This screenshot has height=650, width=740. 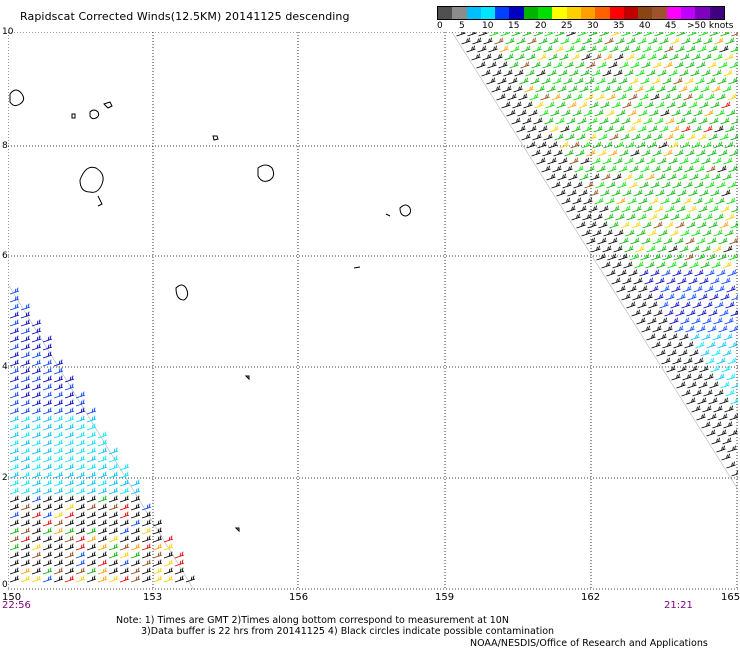 I want to click on lat-label: 2, so click(x=5, y=478).